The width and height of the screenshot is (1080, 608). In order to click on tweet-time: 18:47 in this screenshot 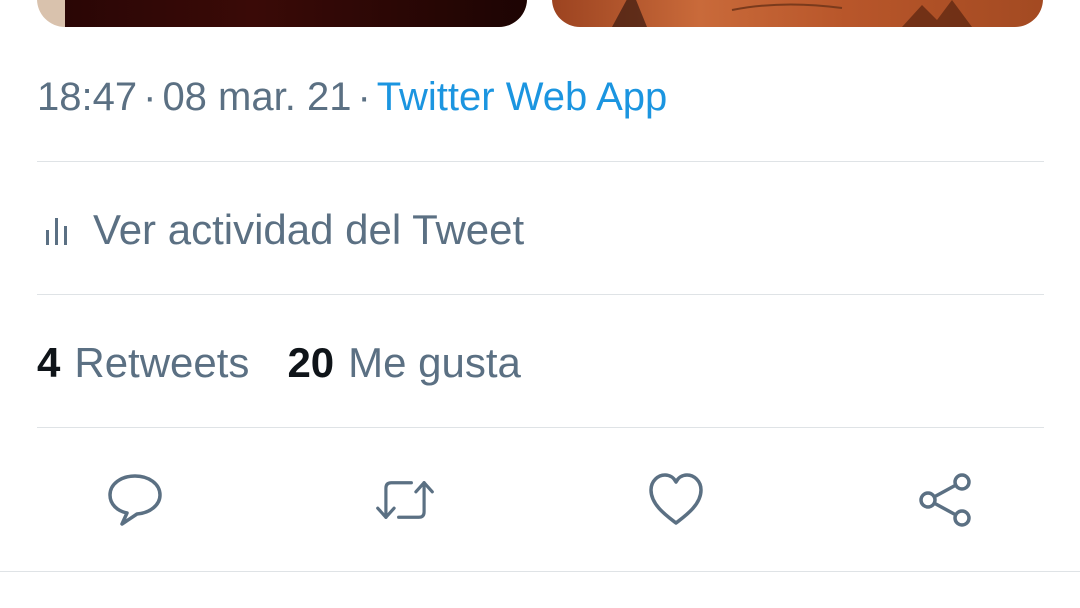, I will do `click(87, 97)`.